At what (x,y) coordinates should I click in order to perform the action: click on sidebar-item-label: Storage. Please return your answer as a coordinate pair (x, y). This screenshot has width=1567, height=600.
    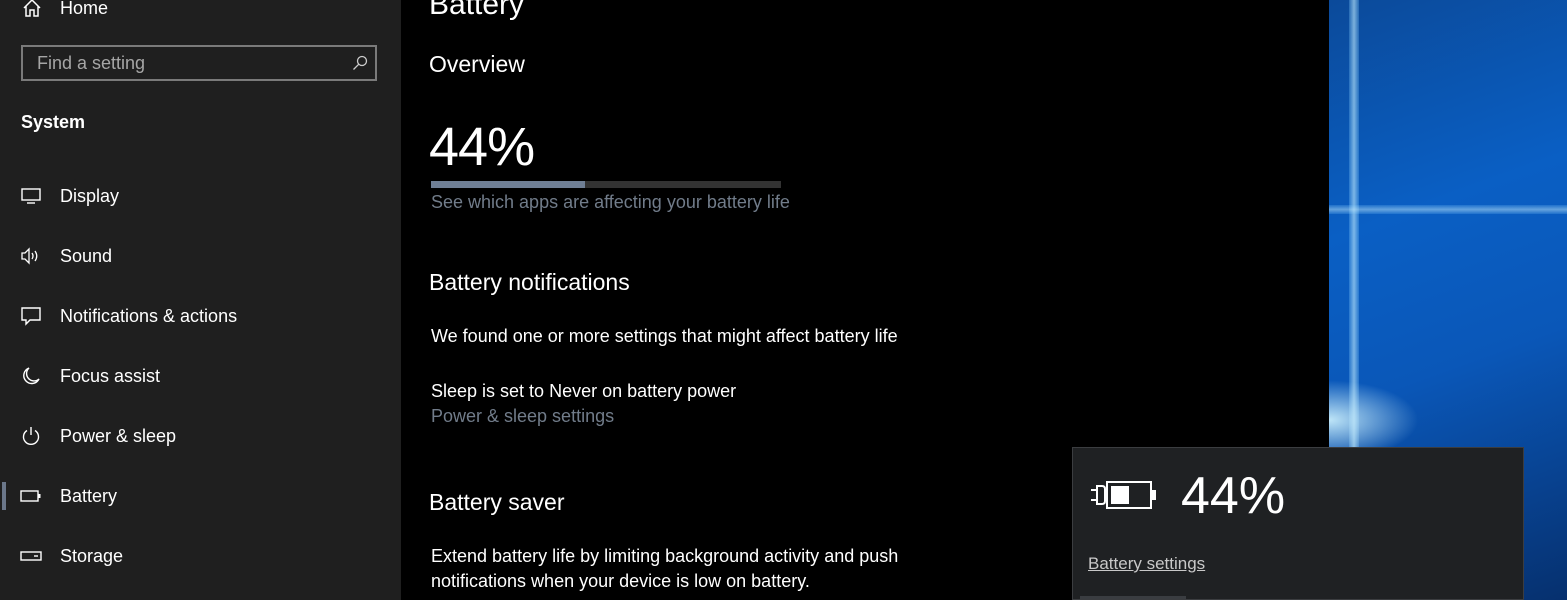
    Looking at the image, I should click on (92, 555).